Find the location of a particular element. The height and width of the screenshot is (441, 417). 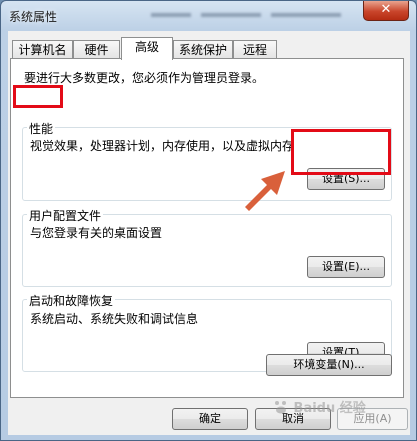

user-profiles-label: 用户配置文件 is located at coordinates (65, 215).